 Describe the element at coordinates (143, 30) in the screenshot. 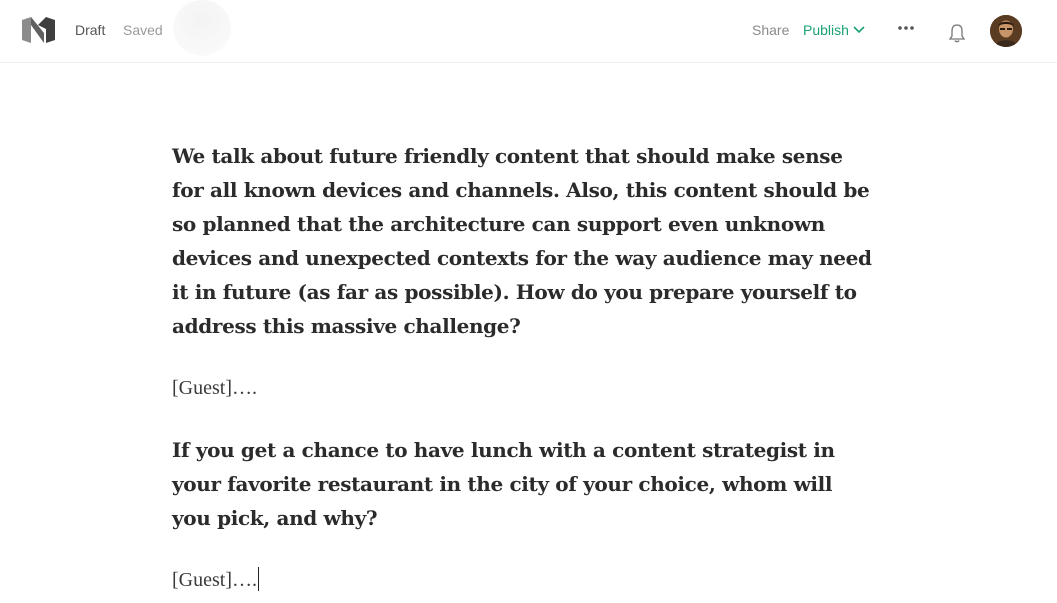

I see `saved-status: Saved` at that location.